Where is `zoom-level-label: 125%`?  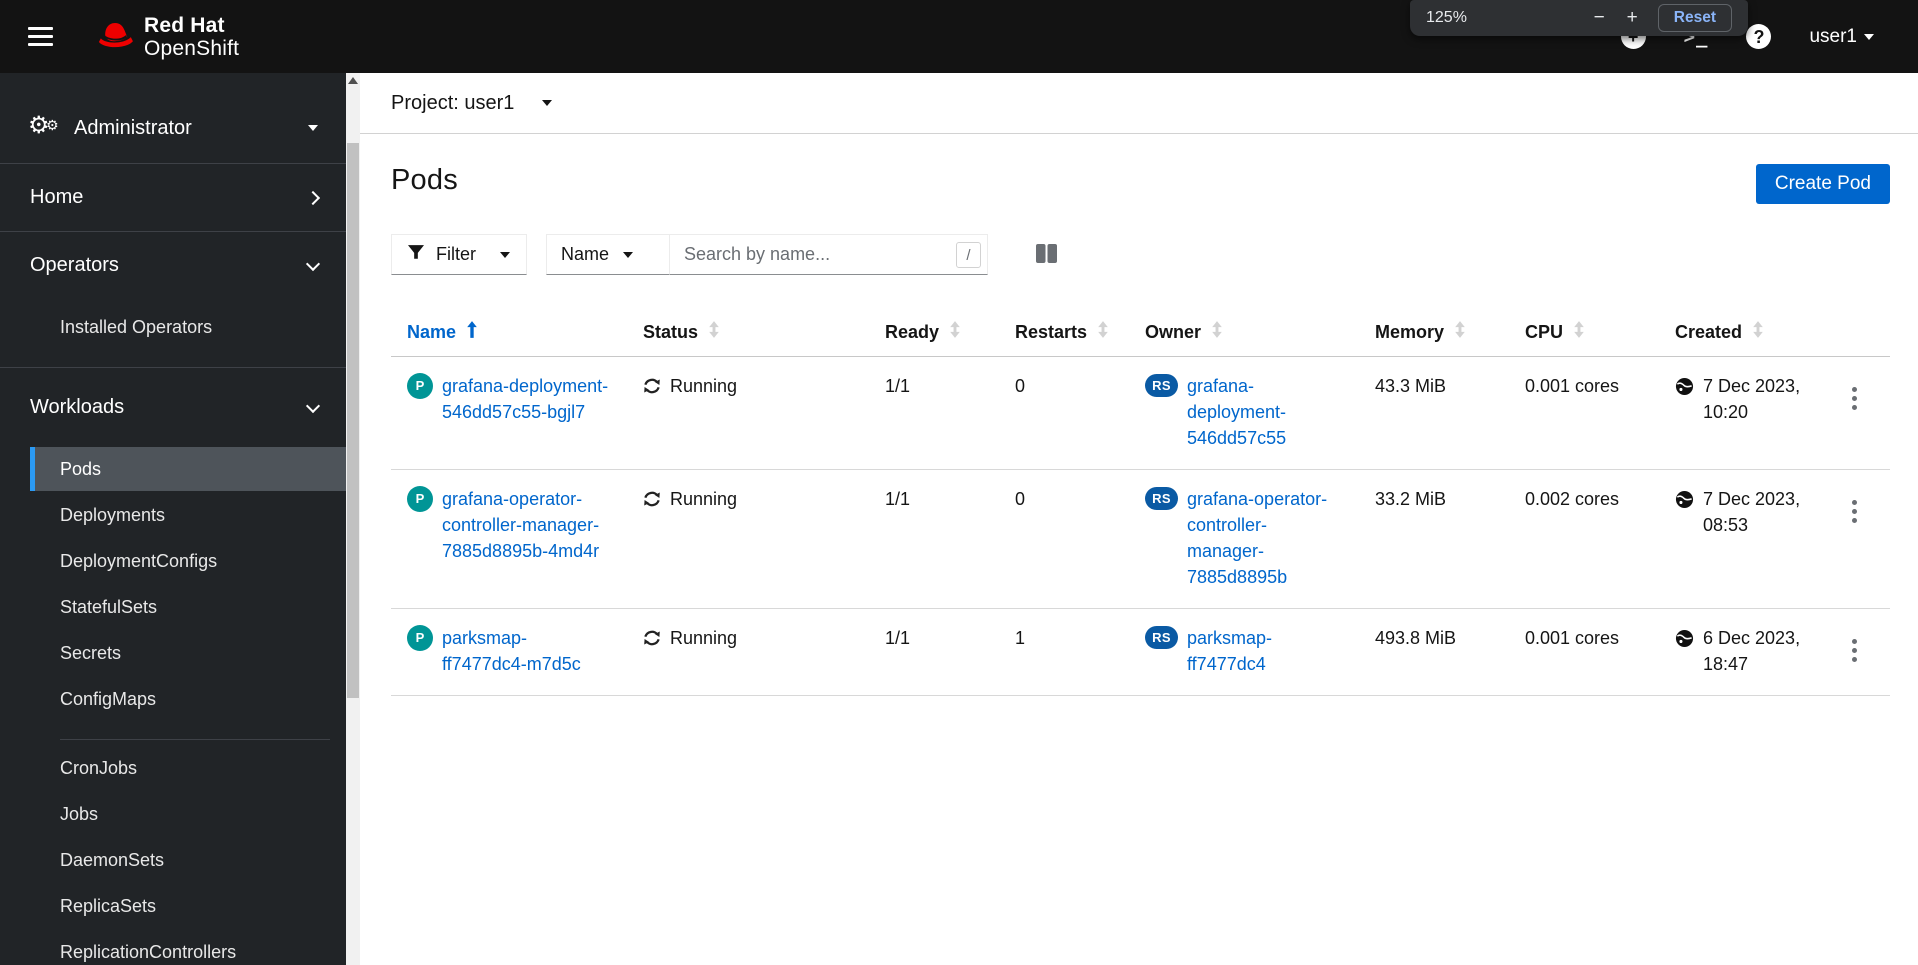 zoom-level-label: 125% is located at coordinates (1446, 17).